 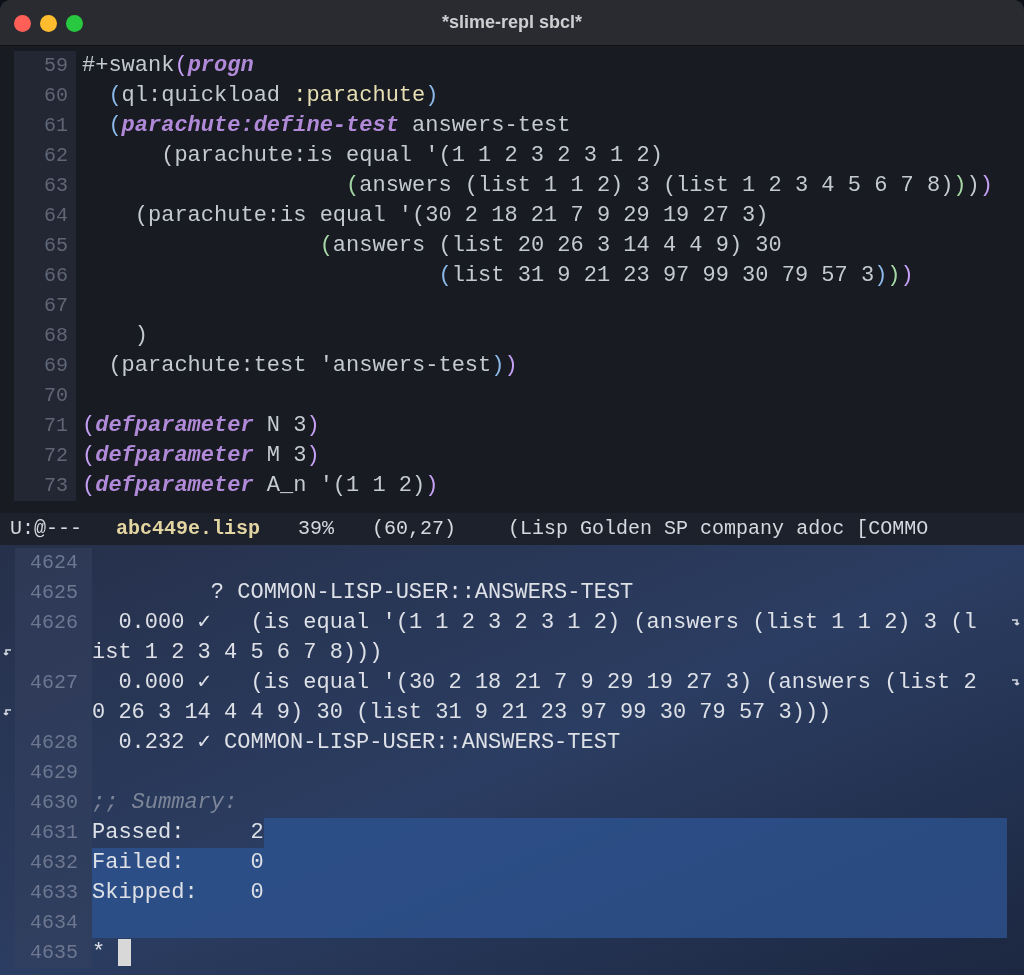 What do you see at coordinates (56, 396) in the screenshot?
I see `line-number: 70` at bounding box center [56, 396].